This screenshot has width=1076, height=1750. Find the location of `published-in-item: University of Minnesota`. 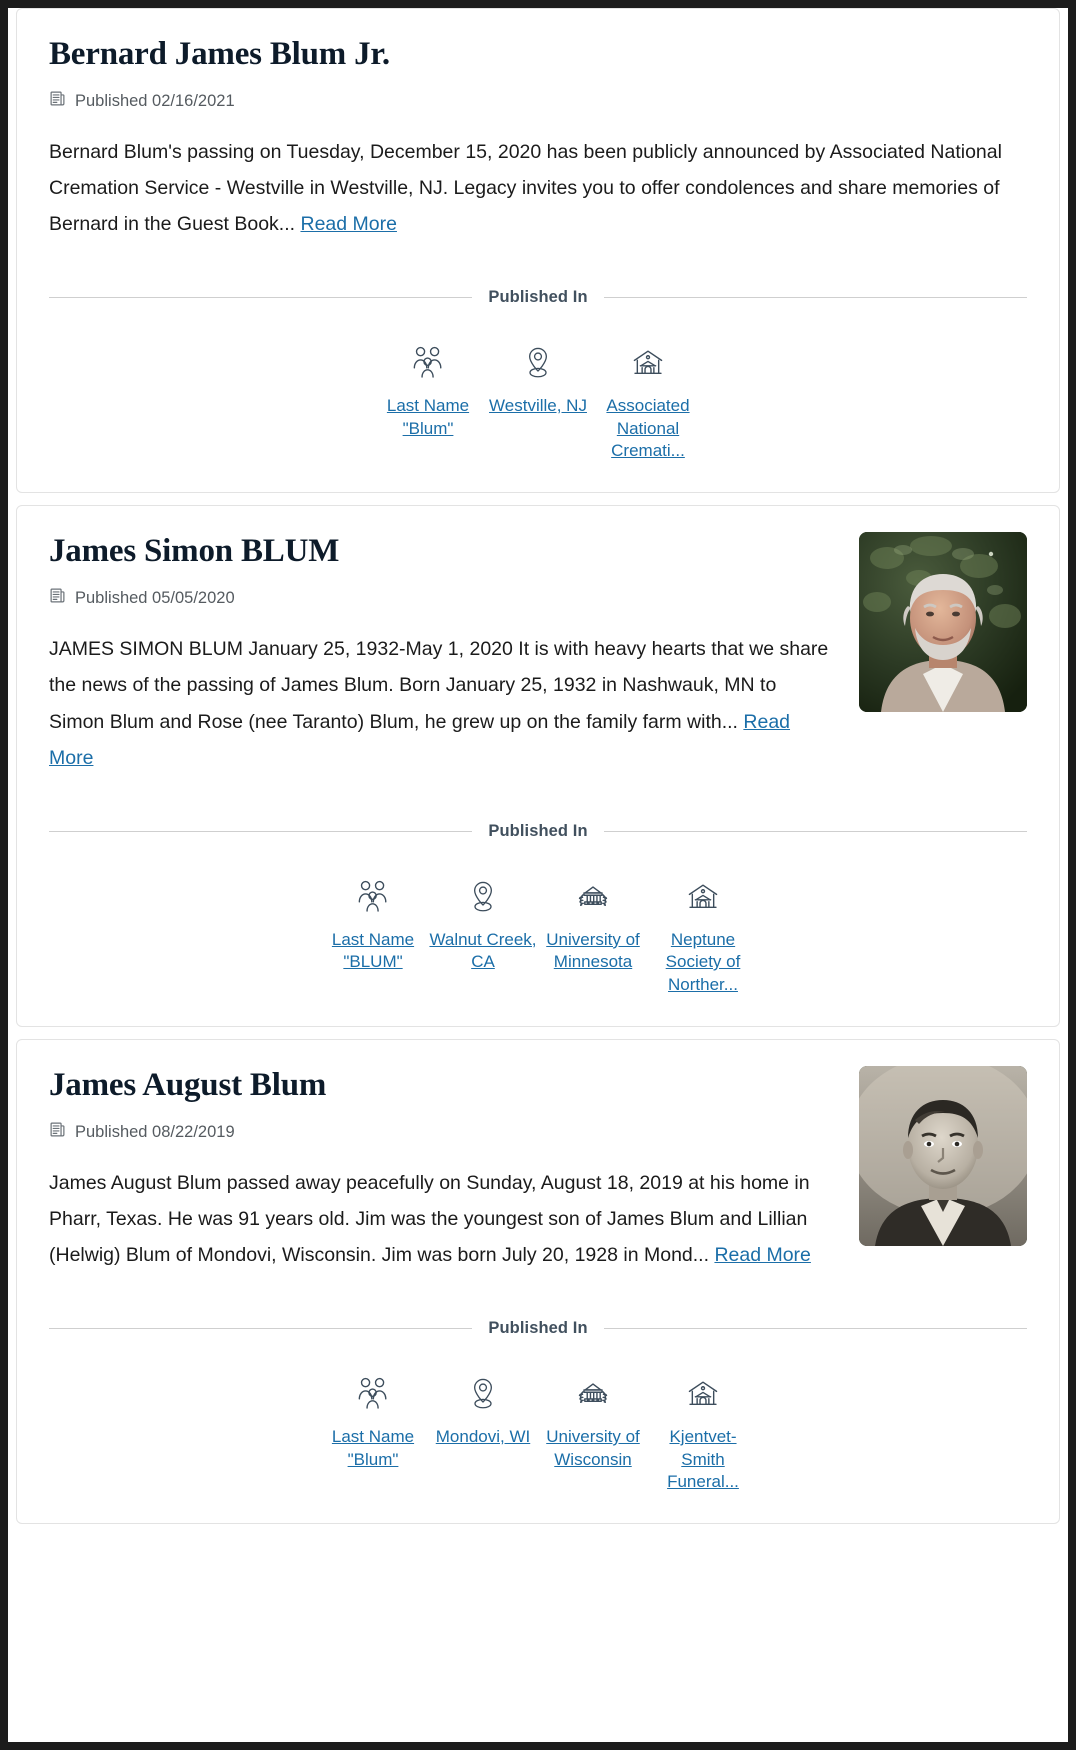

published-in-item: University of Minnesota is located at coordinates (593, 924).